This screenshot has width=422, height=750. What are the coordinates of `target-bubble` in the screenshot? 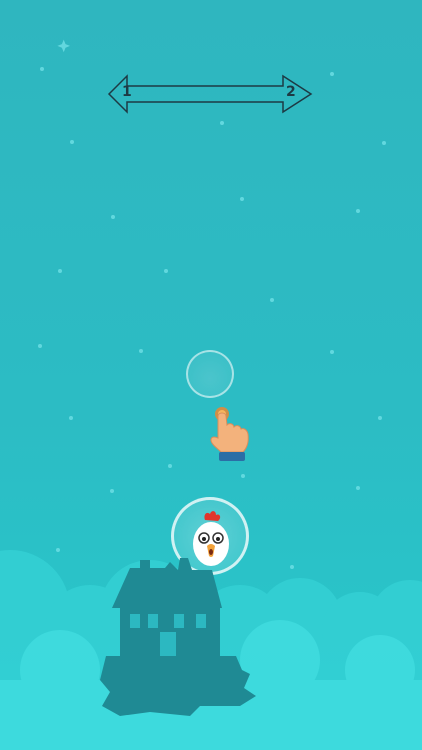 It's located at (210, 374).